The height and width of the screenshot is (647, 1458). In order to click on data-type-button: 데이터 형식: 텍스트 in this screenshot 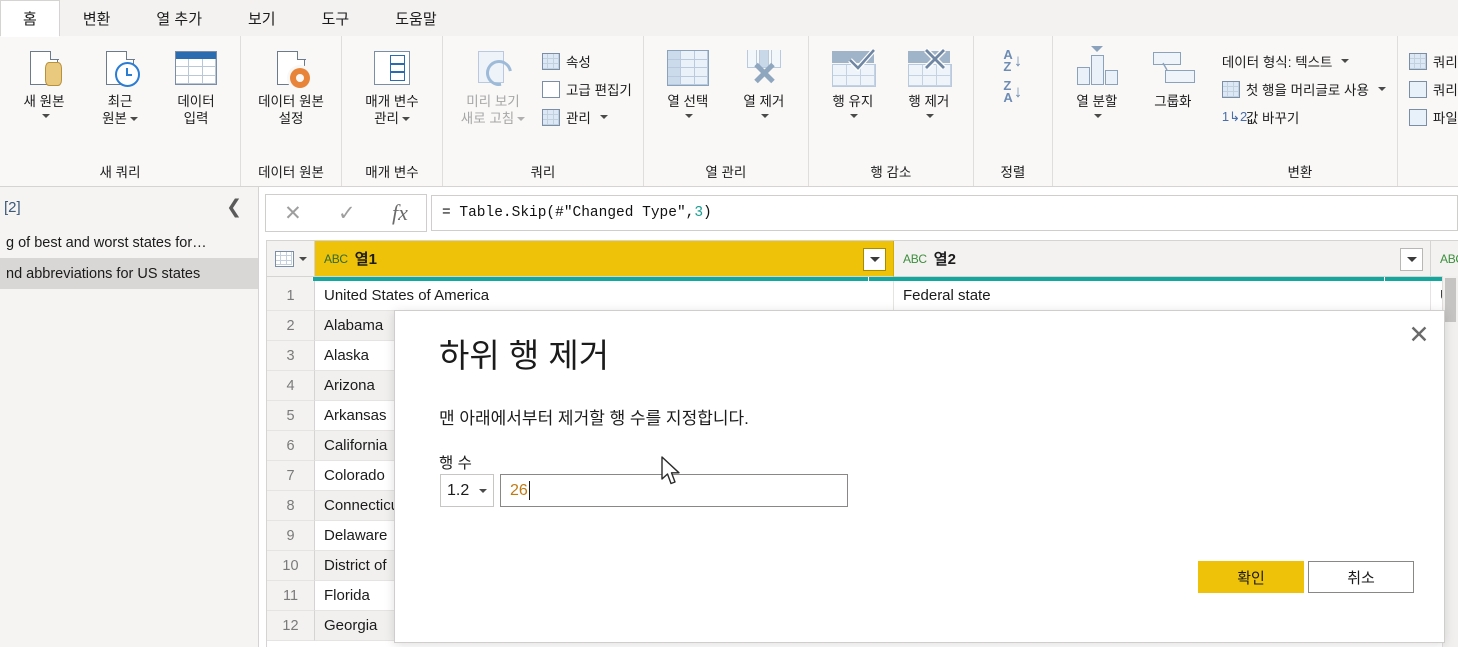, I will do `click(1304, 61)`.